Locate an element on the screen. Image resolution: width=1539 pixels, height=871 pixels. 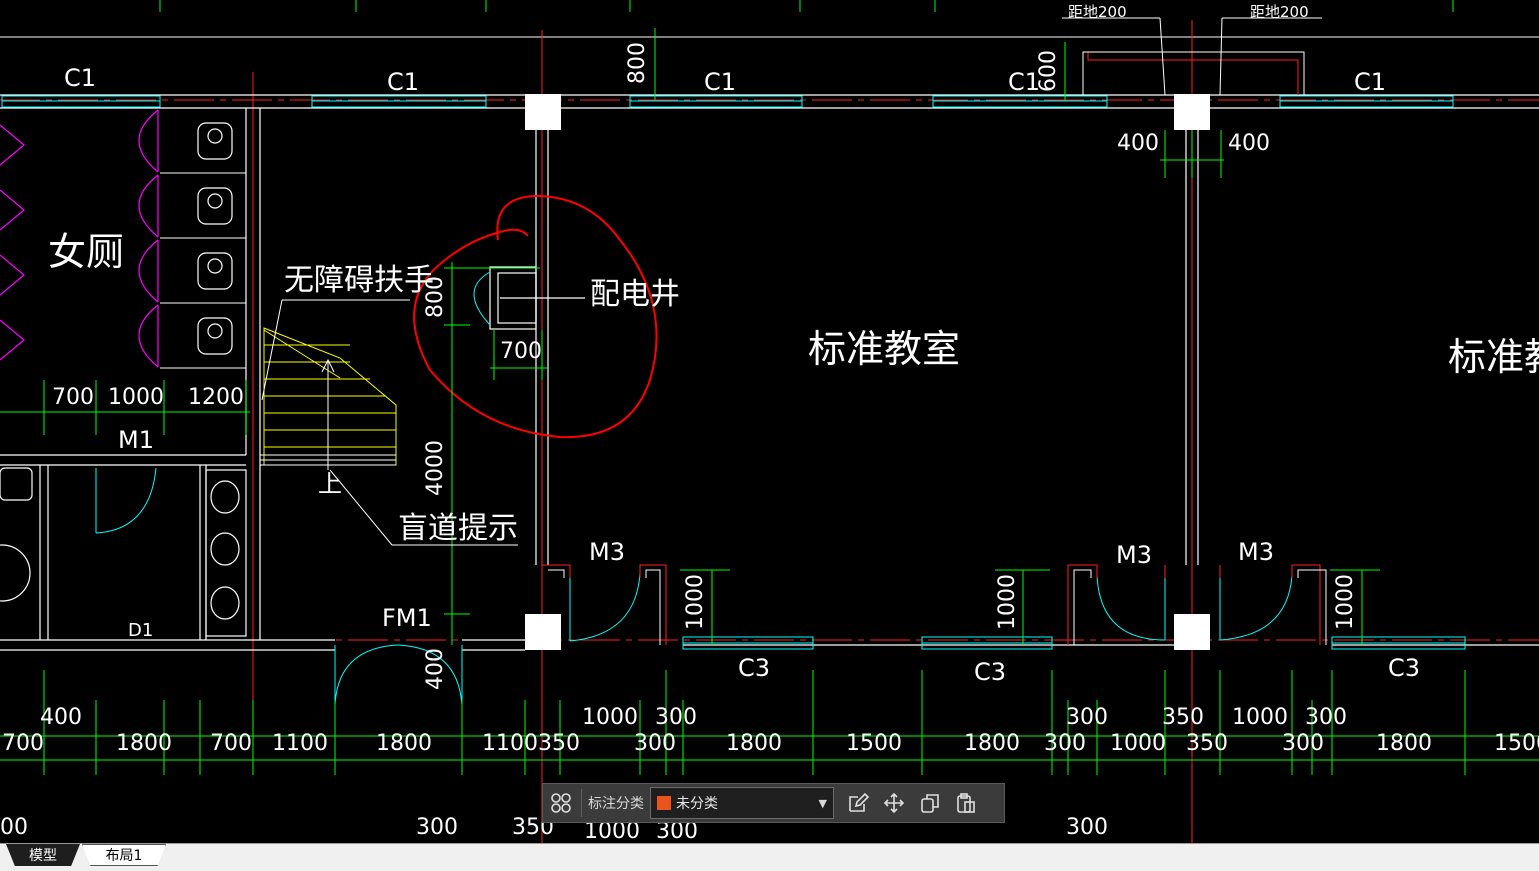
shaft-note: 配电井 is located at coordinates (635, 294).